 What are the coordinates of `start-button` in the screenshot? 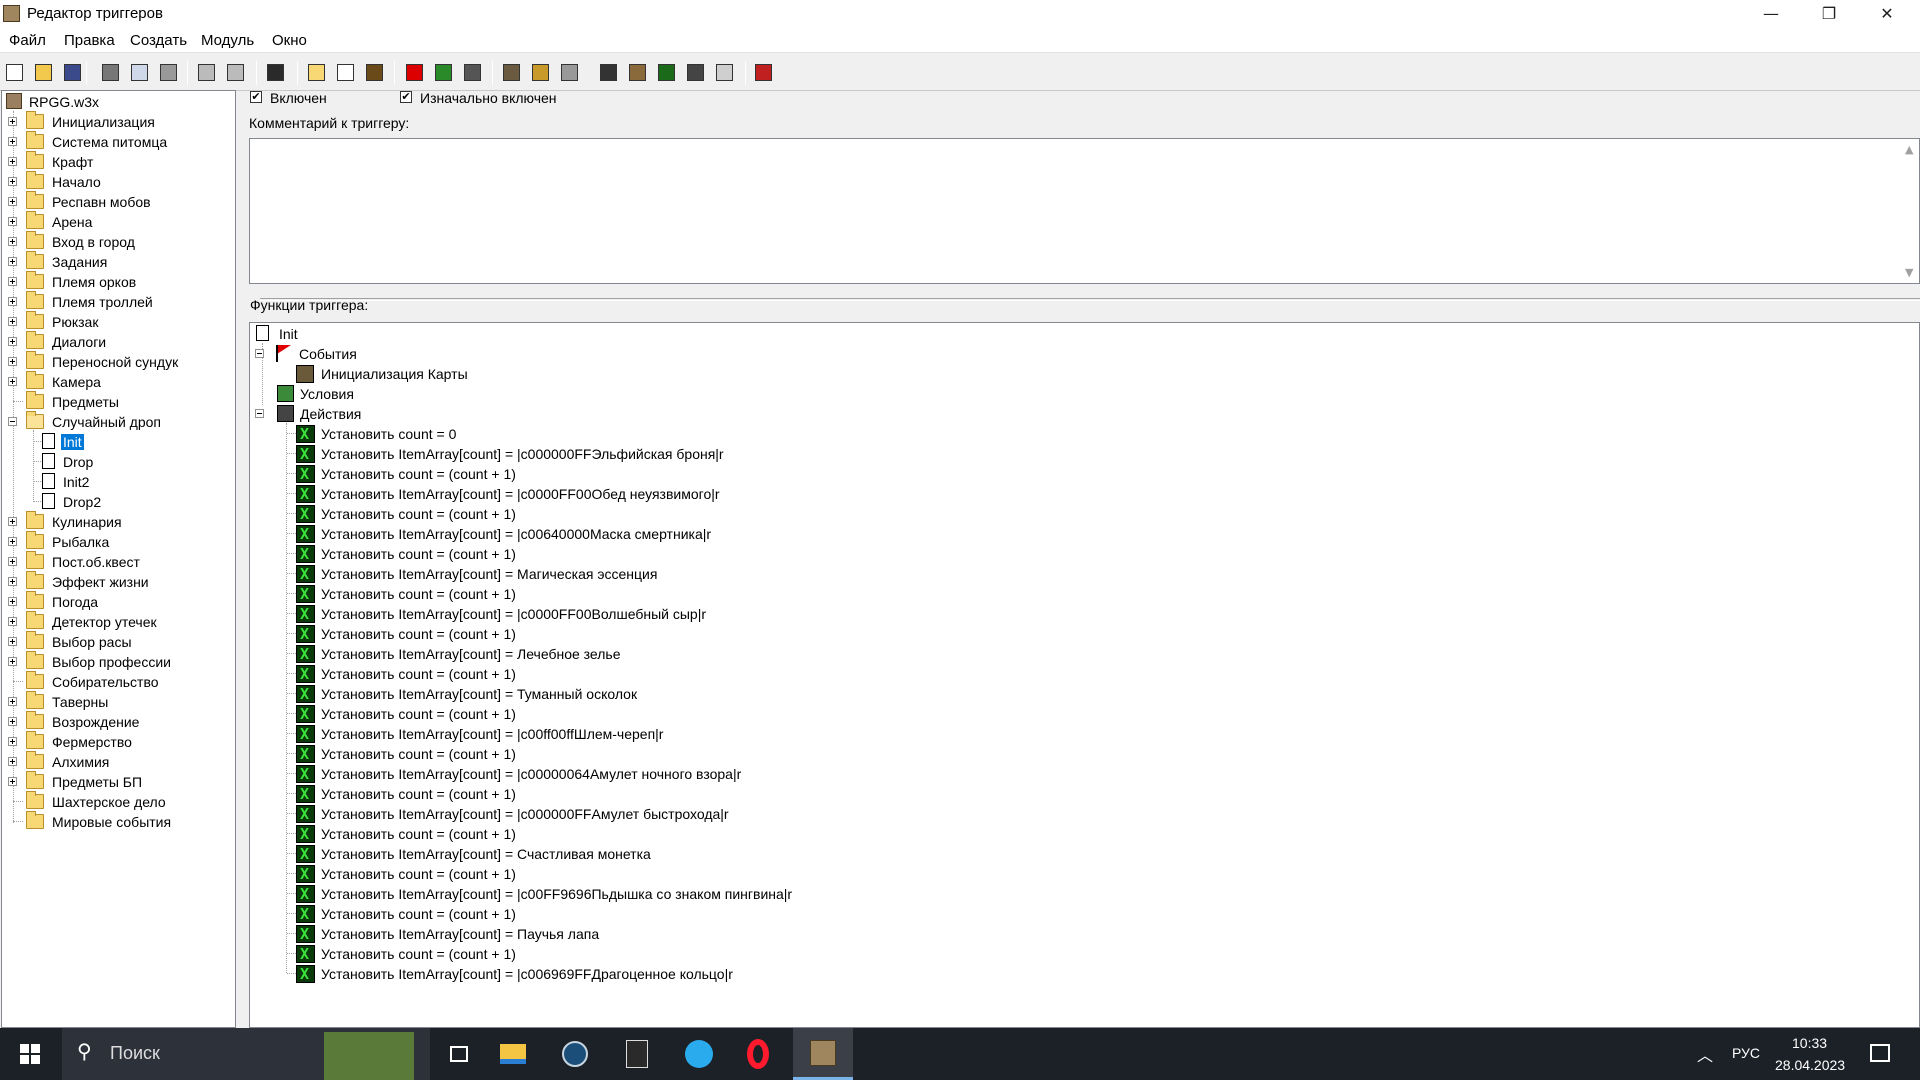 It's located at (30, 1054).